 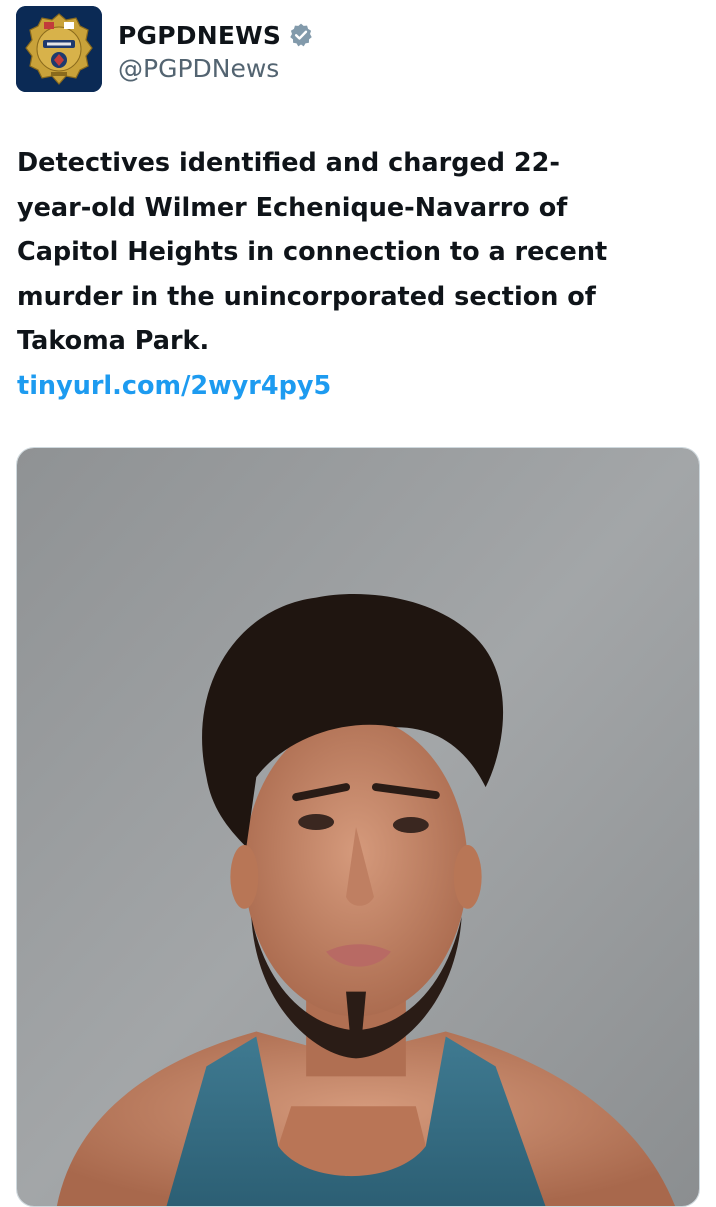 What do you see at coordinates (358, 51) in the screenshot?
I see `post-header: PGPDNEWS @PGPDNews` at bounding box center [358, 51].